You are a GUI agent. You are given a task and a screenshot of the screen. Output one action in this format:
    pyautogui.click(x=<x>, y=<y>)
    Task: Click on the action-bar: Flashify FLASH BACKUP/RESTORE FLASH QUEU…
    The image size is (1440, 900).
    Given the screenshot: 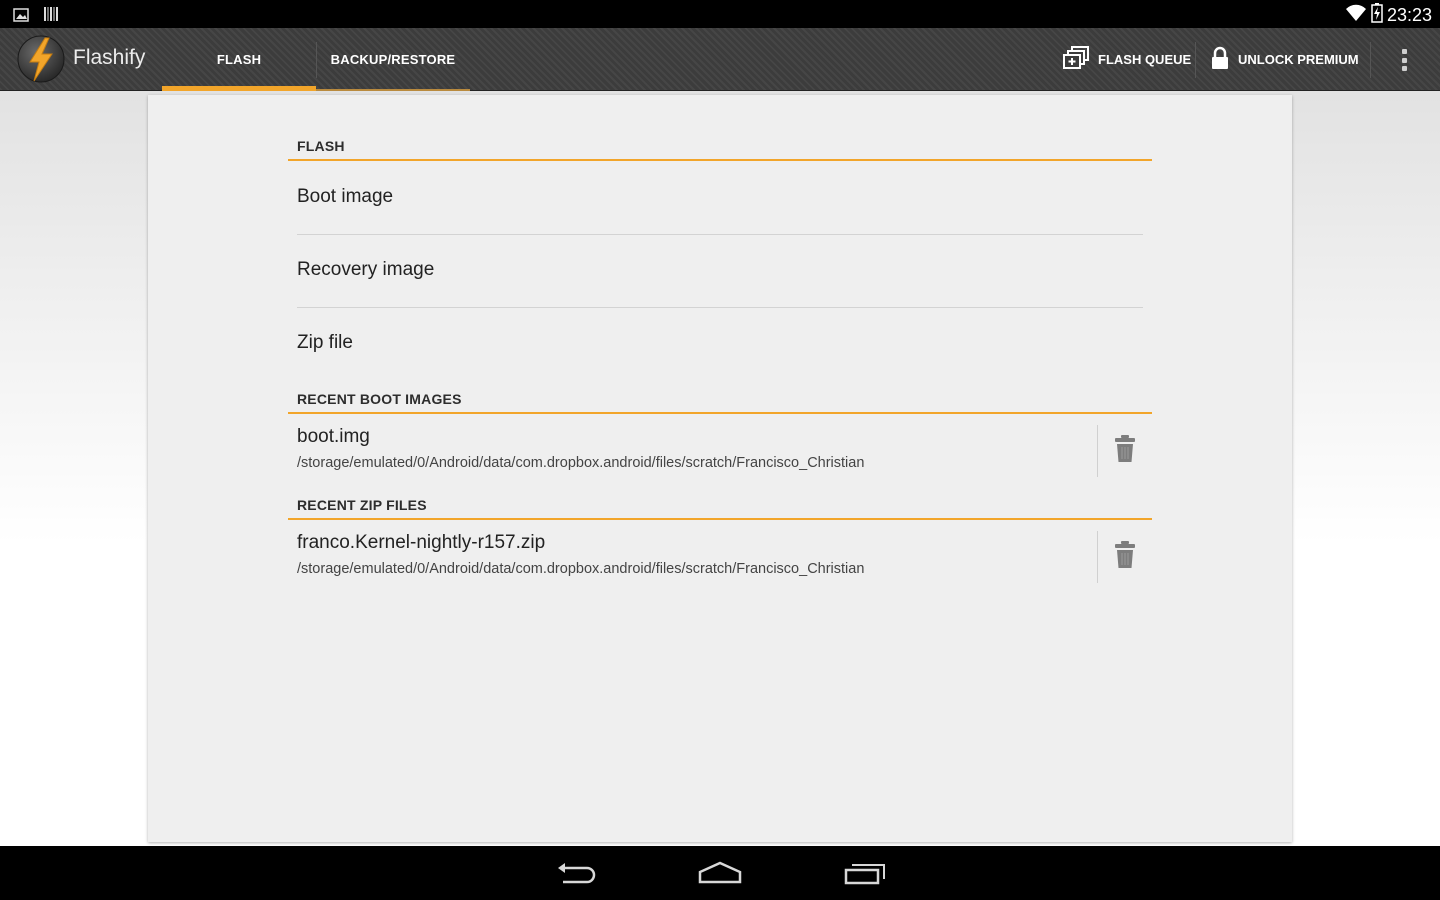 What is the action you would take?
    pyautogui.click(x=720, y=59)
    